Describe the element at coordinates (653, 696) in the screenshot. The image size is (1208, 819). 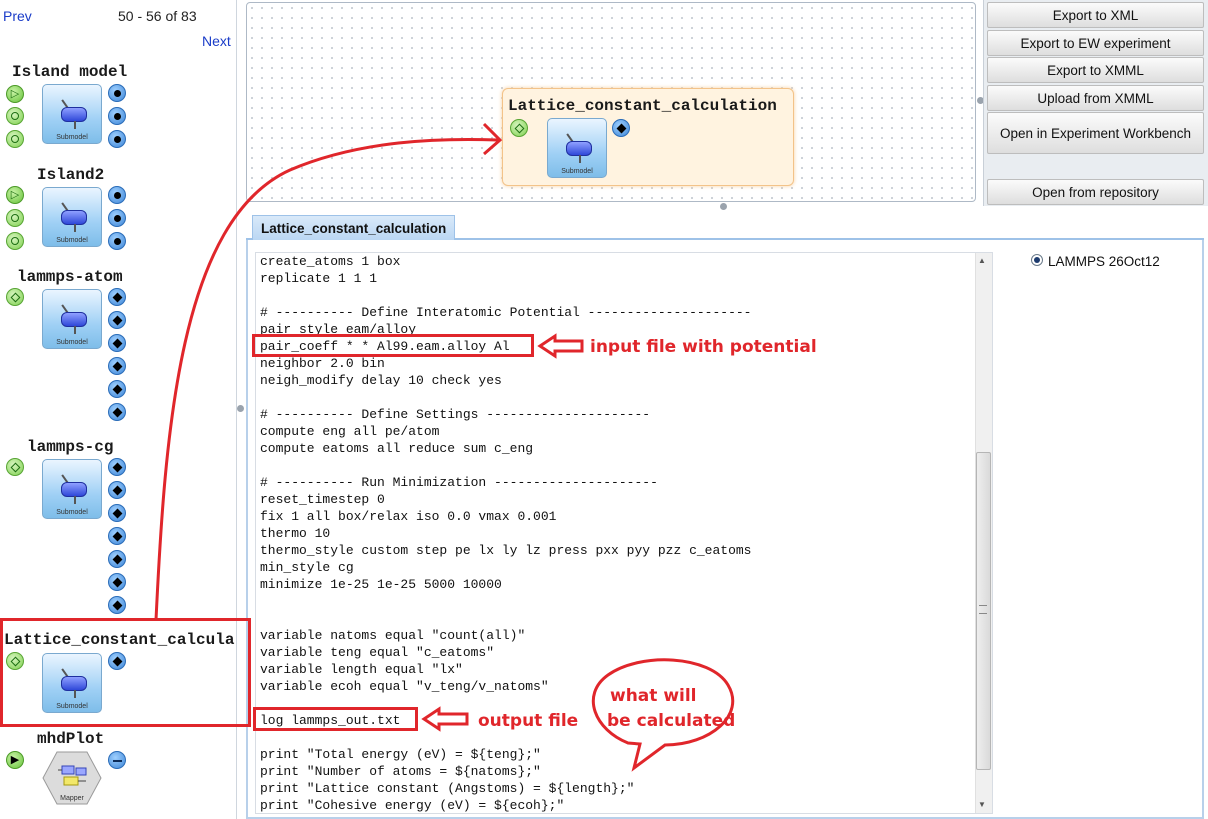
I see `calc-annotation-line1: what will` at that location.